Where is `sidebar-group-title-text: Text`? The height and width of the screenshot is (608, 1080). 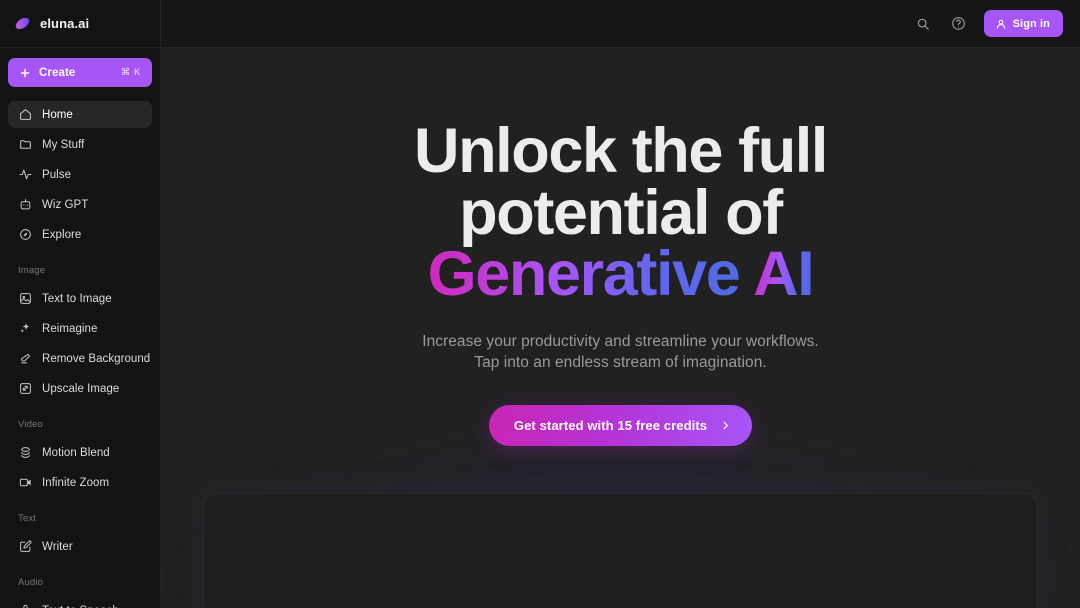
sidebar-group-title-text: Text is located at coordinates (27, 518).